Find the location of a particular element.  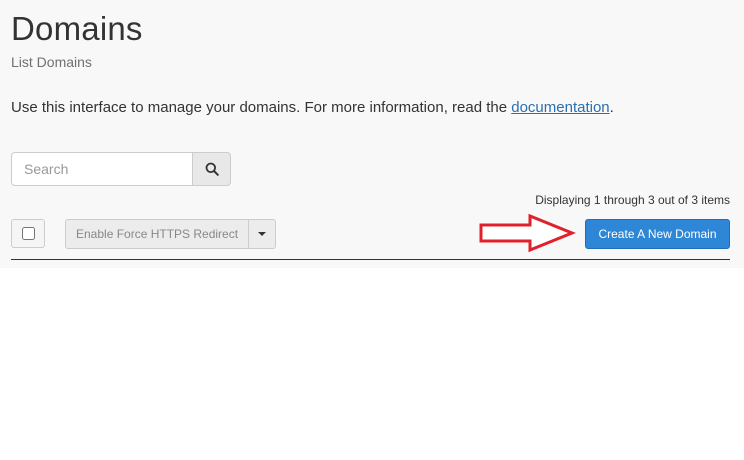

intro-suffix: . is located at coordinates (611, 107).